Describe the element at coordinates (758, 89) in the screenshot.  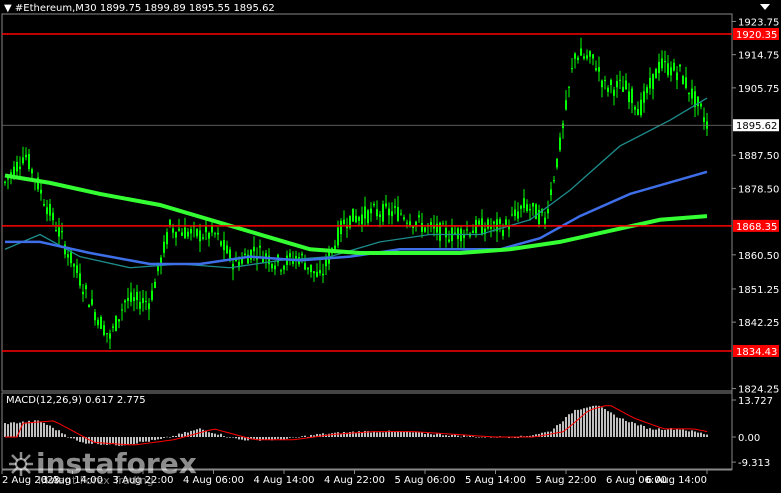
I see `price-tick-label: 1905.75` at that location.